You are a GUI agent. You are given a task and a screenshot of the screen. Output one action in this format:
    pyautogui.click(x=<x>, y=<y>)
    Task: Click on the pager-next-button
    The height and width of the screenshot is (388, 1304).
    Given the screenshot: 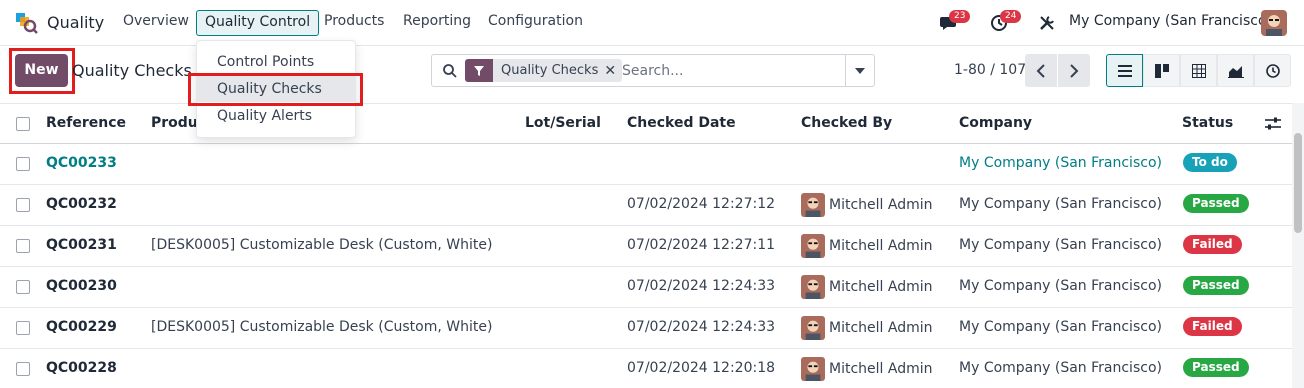 What is the action you would take?
    pyautogui.click(x=1074, y=70)
    